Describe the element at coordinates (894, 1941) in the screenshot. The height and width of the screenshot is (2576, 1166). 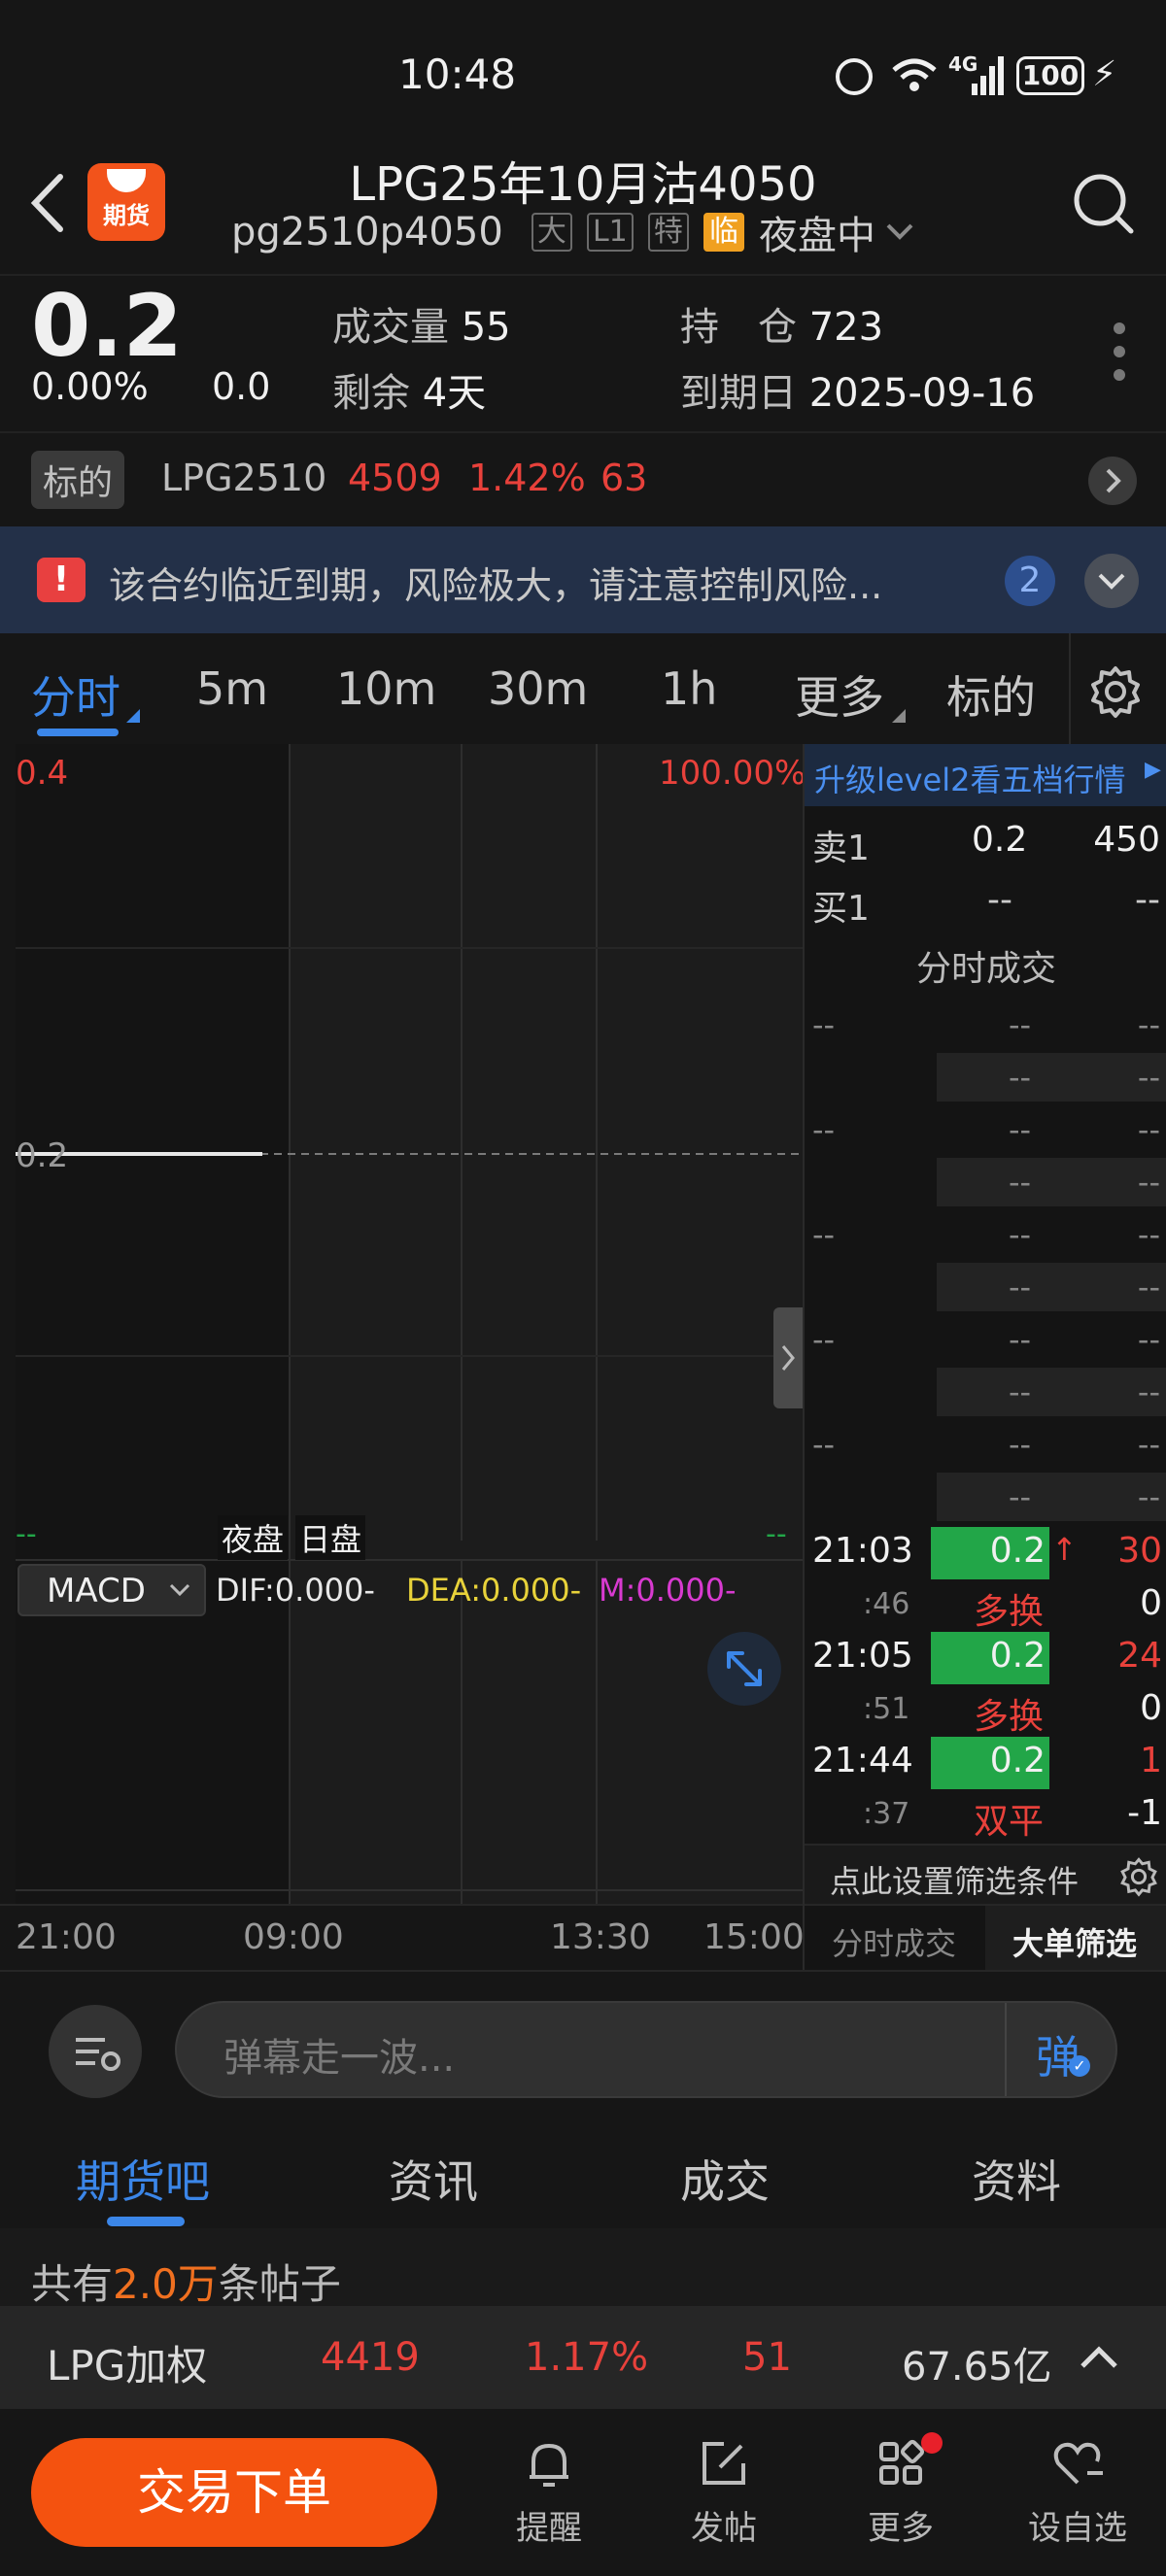
I see `tab-trades: 分时成交` at that location.